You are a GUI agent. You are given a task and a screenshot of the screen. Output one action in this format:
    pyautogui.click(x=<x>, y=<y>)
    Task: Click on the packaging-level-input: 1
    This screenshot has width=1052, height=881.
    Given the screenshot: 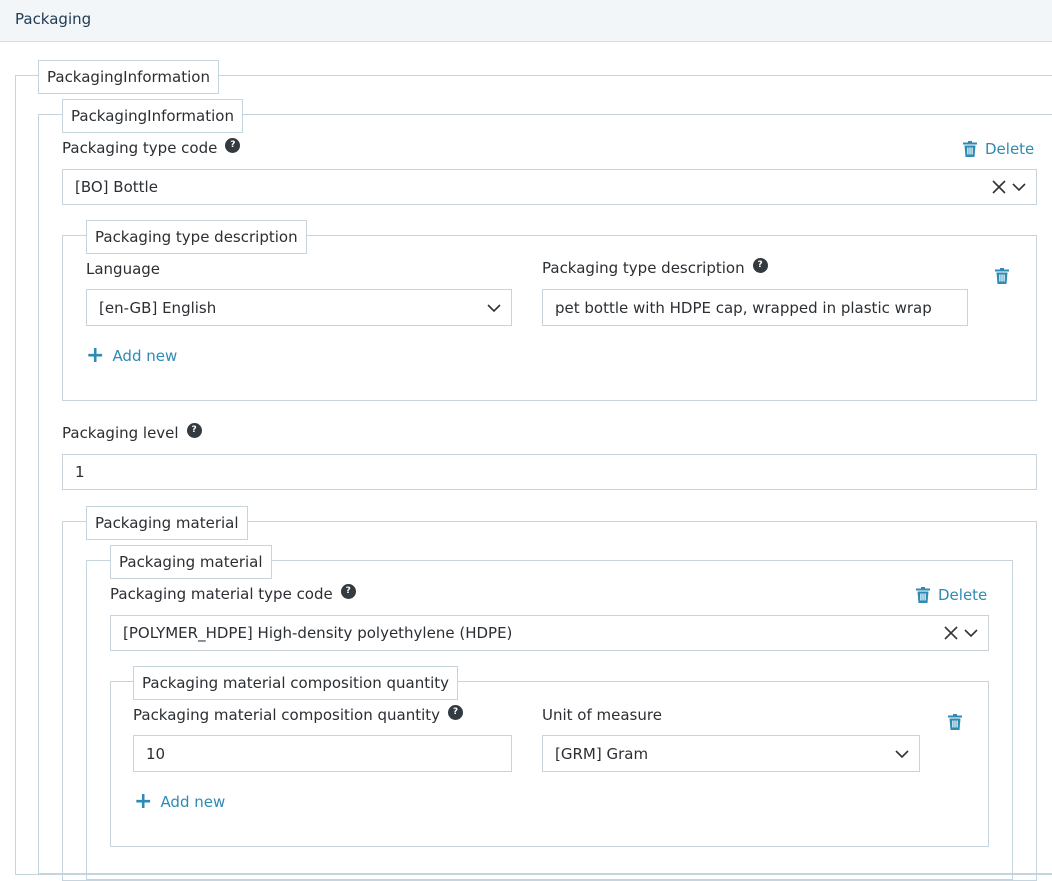 What is the action you would take?
    pyautogui.click(x=549, y=472)
    